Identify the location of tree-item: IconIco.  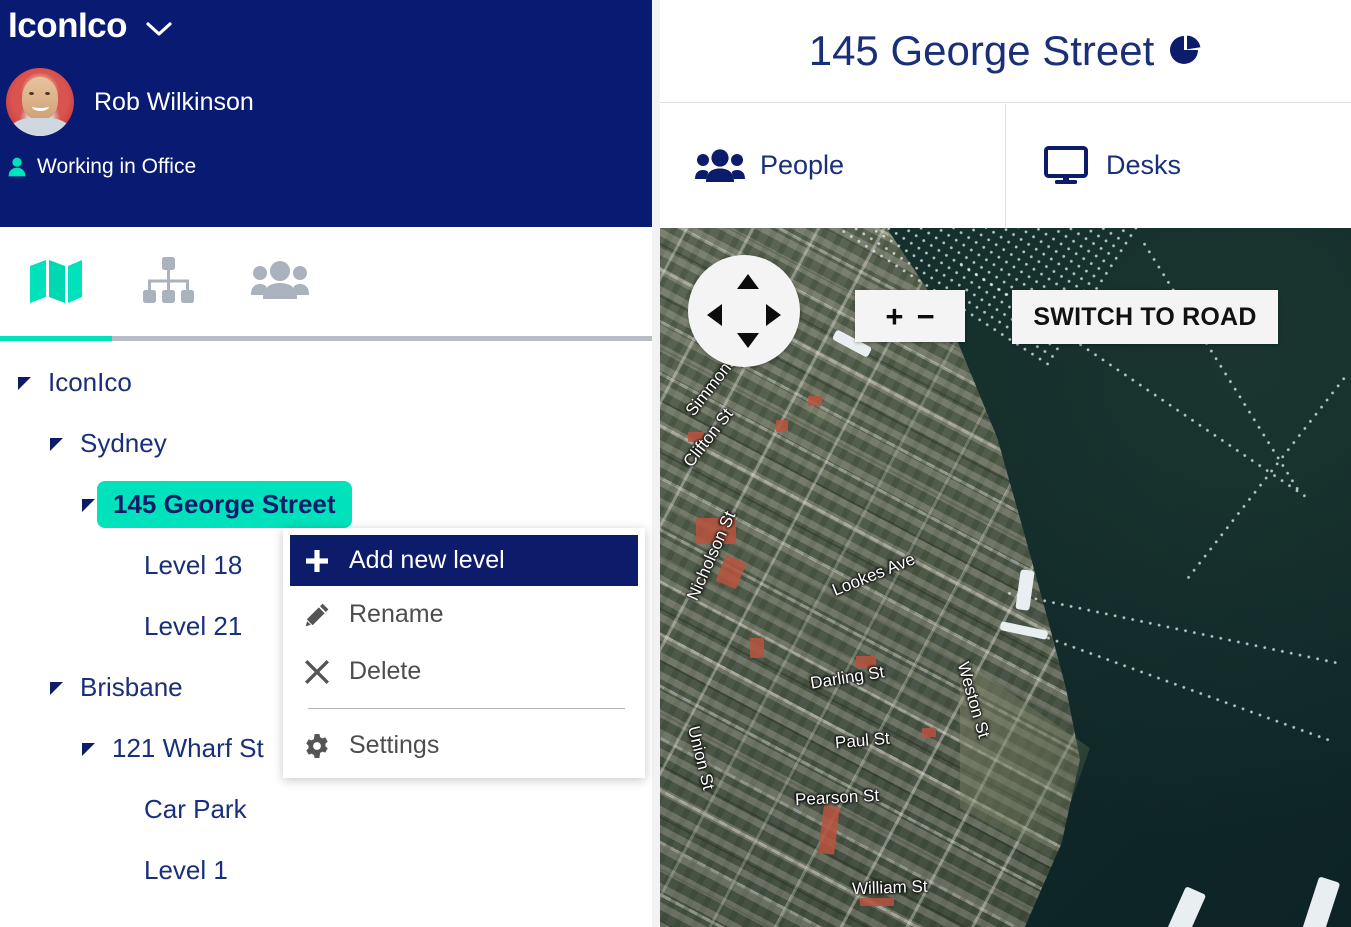
(326, 382).